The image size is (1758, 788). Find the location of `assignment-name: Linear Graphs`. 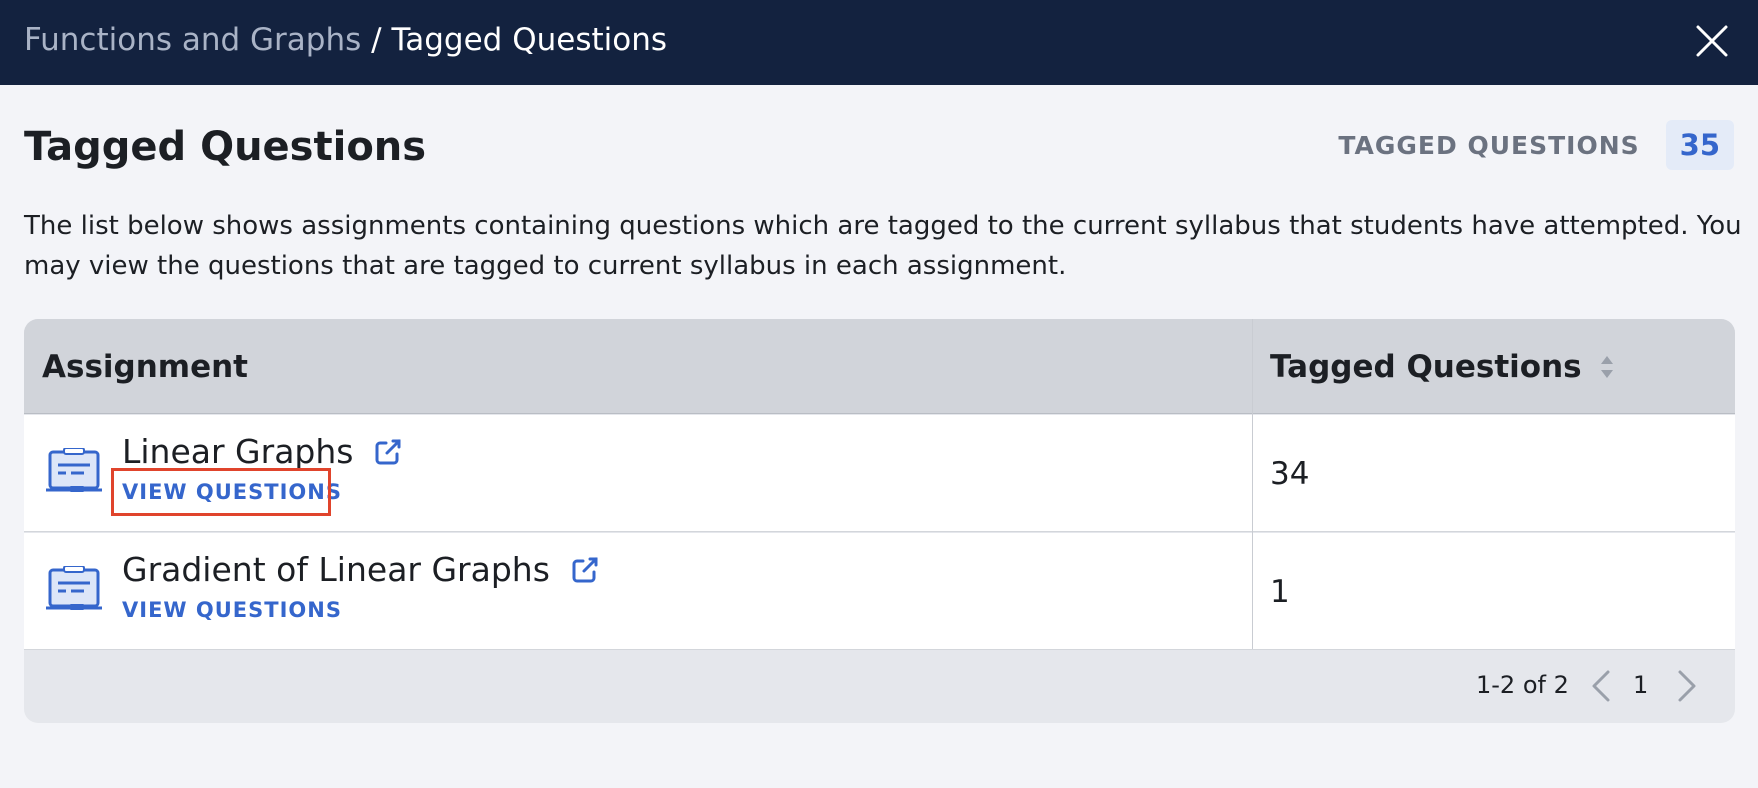

assignment-name: Linear Graphs is located at coordinates (238, 451).